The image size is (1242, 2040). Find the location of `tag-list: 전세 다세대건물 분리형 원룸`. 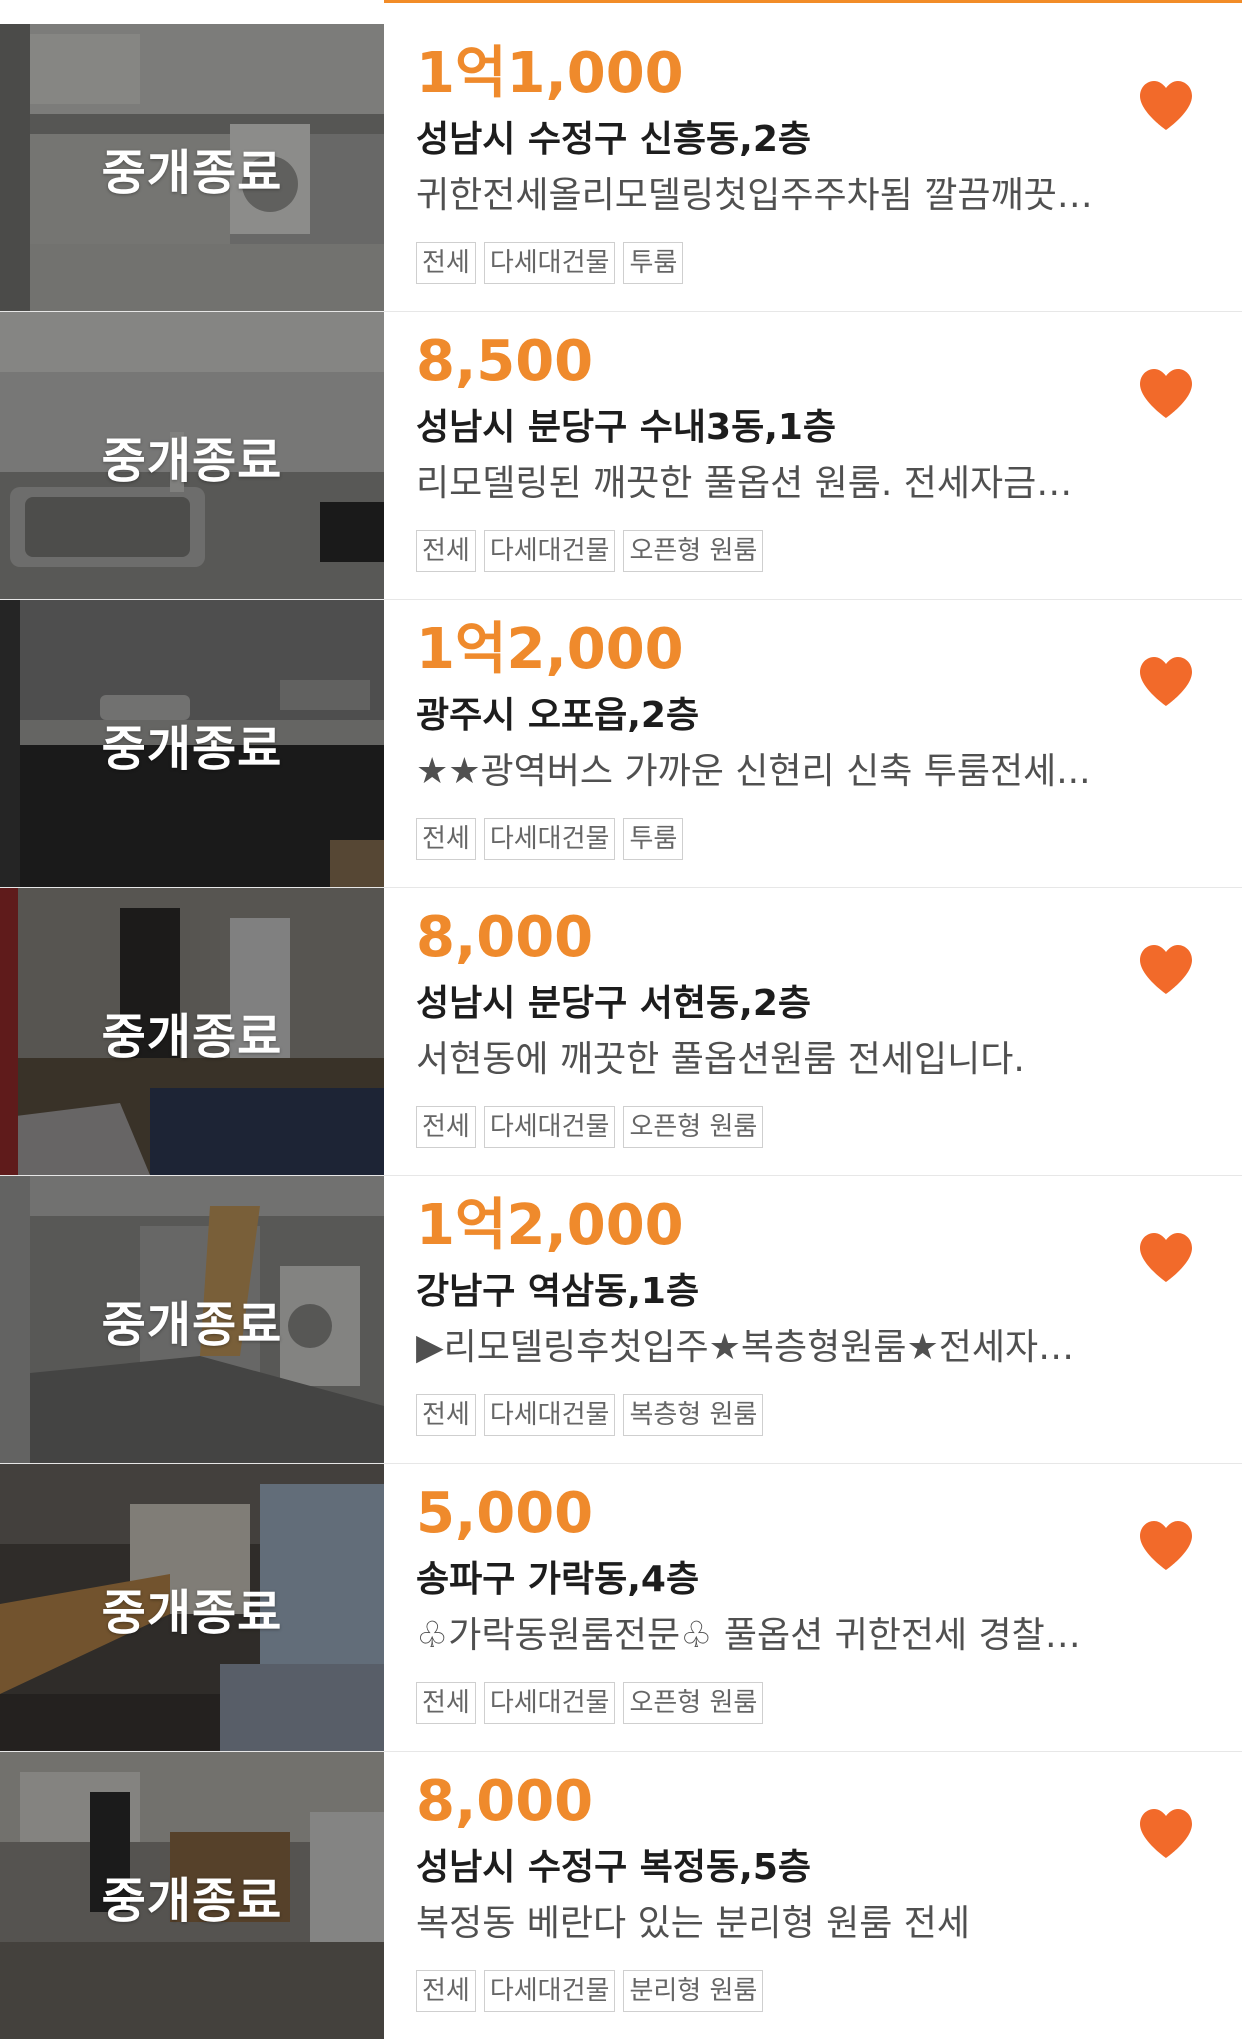

tag-list: 전세 다세대건물 분리형 원룸 is located at coordinates (590, 1991).